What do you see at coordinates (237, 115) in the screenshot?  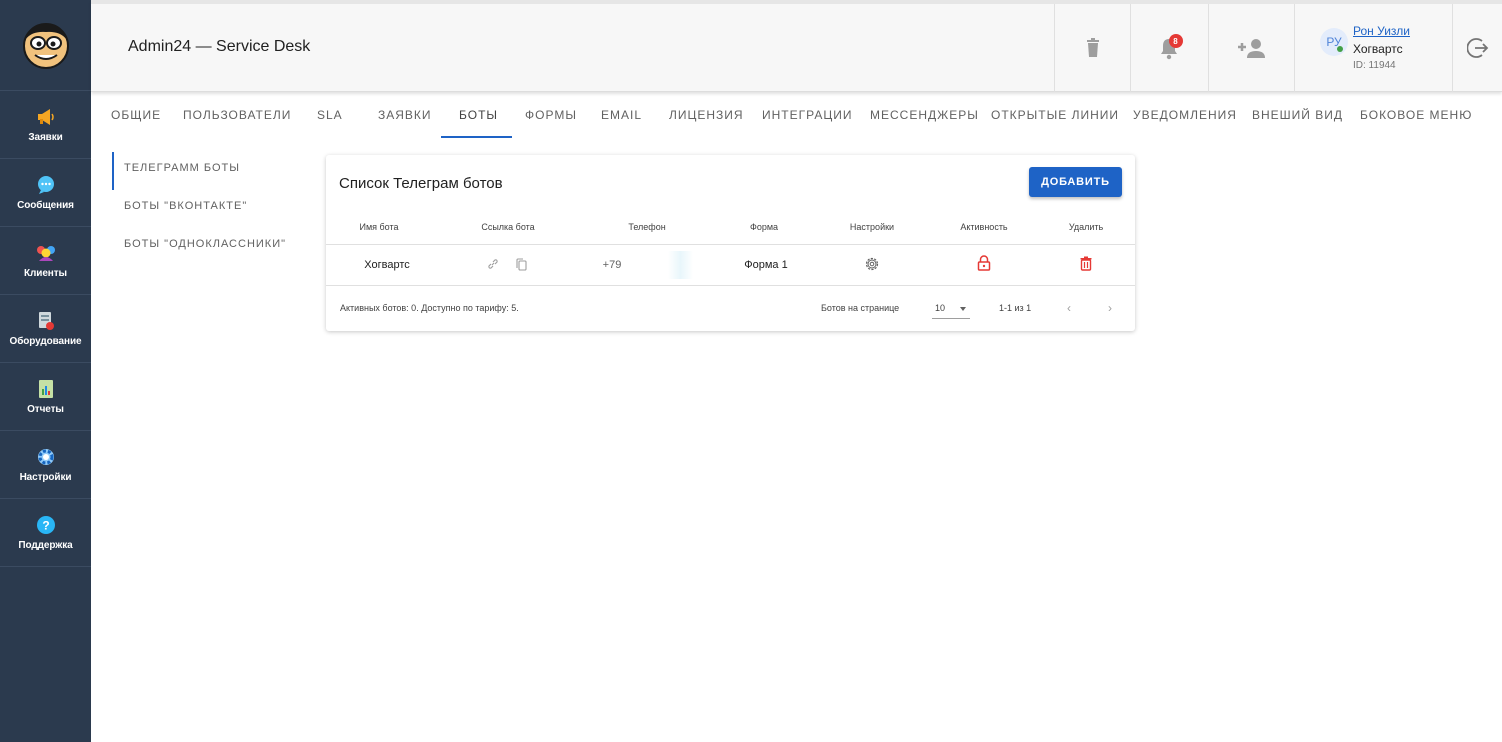 I see `tab-users: ПОЛЬЗОВАТЕЛИ` at bounding box center [237, 115].